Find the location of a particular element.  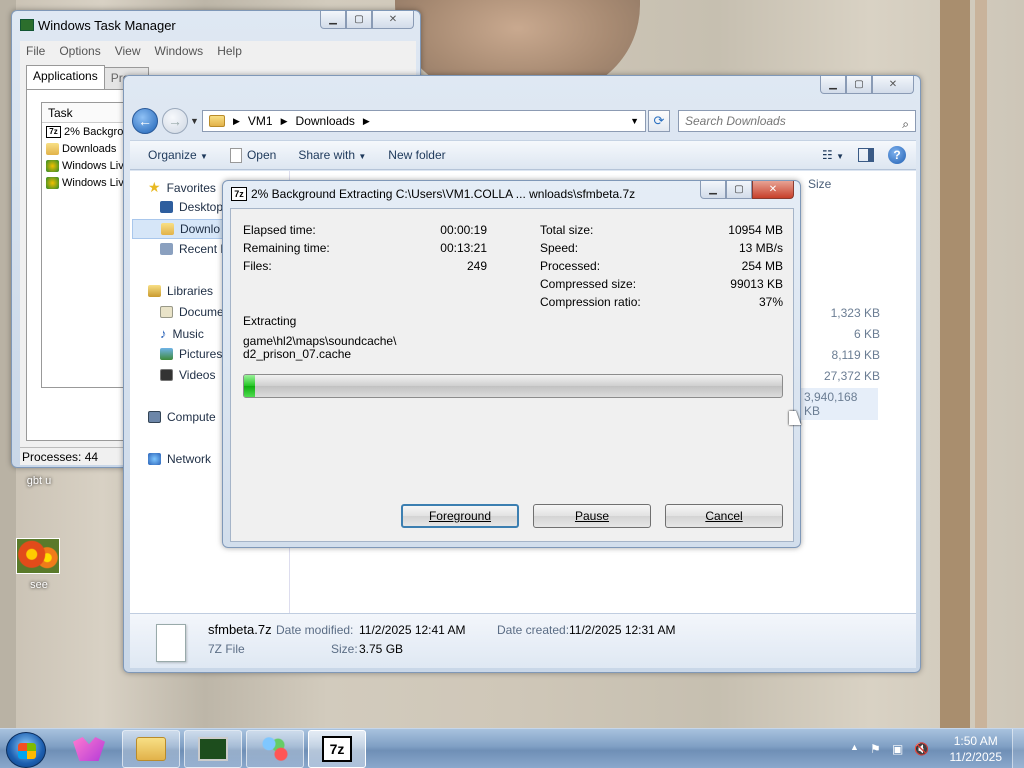

column-header-size: Size is located at coordinates (819, 184).